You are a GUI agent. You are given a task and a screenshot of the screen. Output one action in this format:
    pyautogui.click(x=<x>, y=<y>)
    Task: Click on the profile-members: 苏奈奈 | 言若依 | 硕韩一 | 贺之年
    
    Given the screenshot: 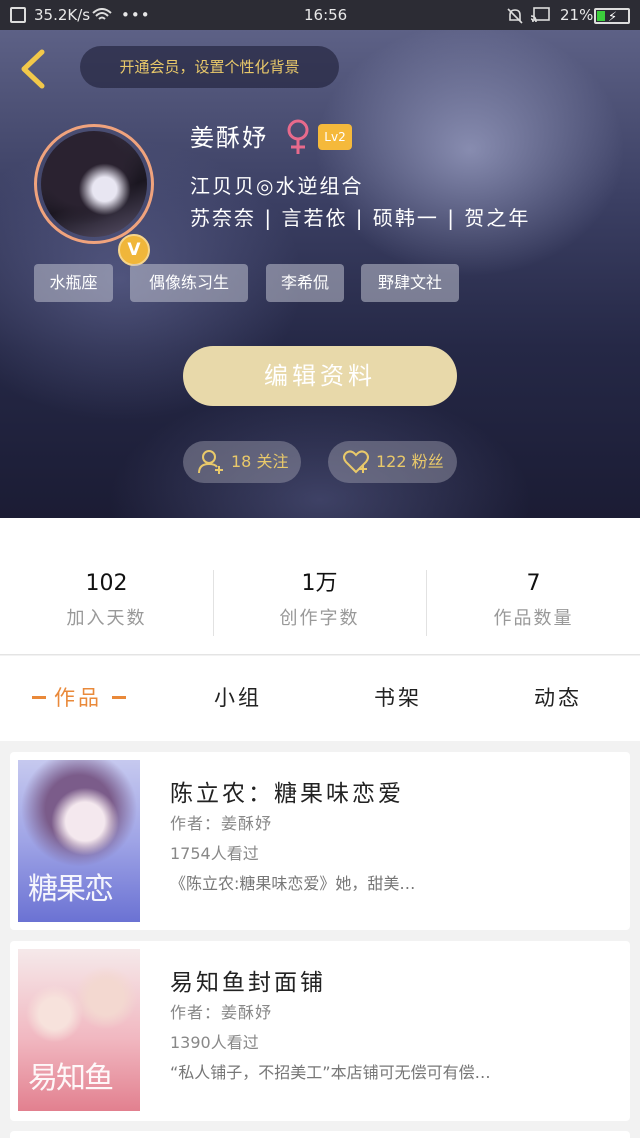 What is the action you would take?
    pyautogui.click(x=360, y=218)
    